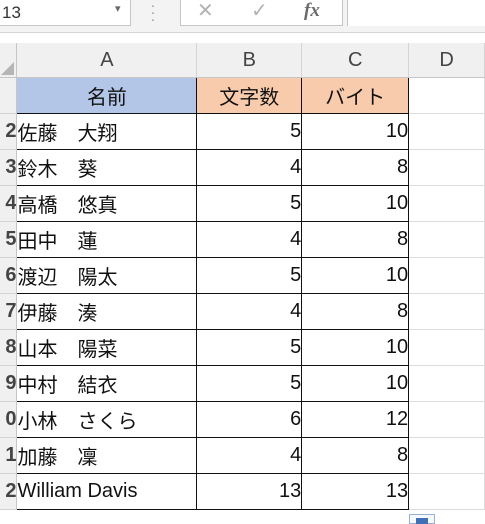  Describe the element at coordinates (107, 167) in the screenshot. I see `name-cell: 鈴木 葵` at that location.